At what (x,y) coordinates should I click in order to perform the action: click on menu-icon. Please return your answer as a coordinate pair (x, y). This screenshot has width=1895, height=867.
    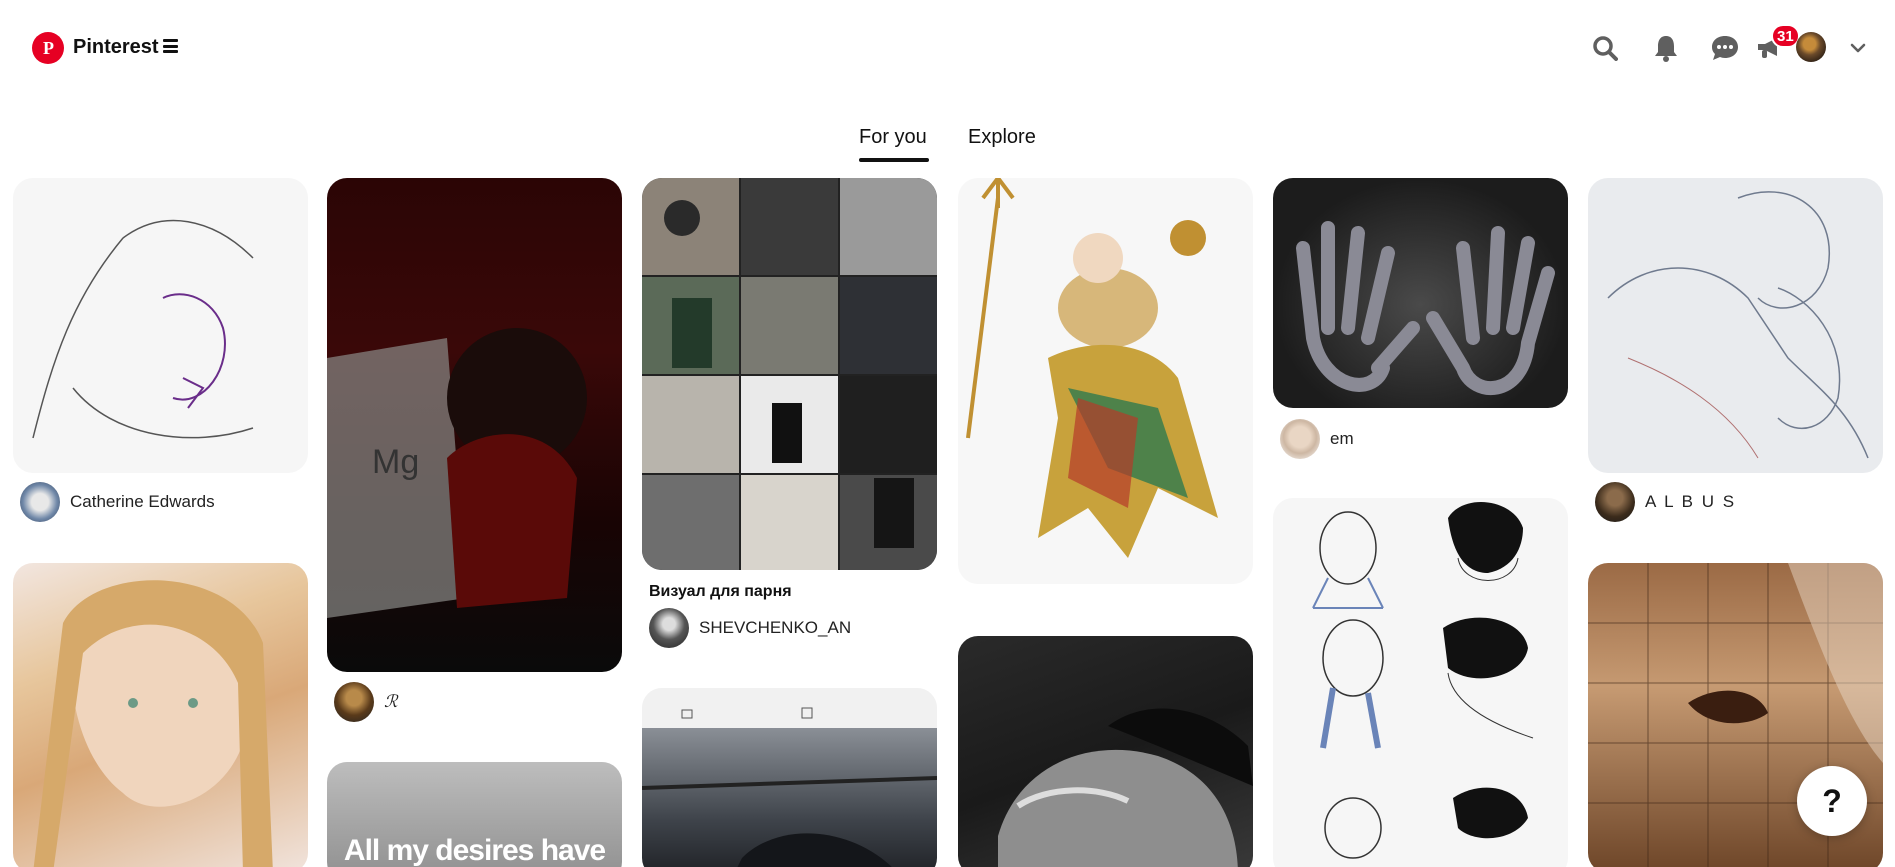
    Looking at the image, I should click on (170, 46).